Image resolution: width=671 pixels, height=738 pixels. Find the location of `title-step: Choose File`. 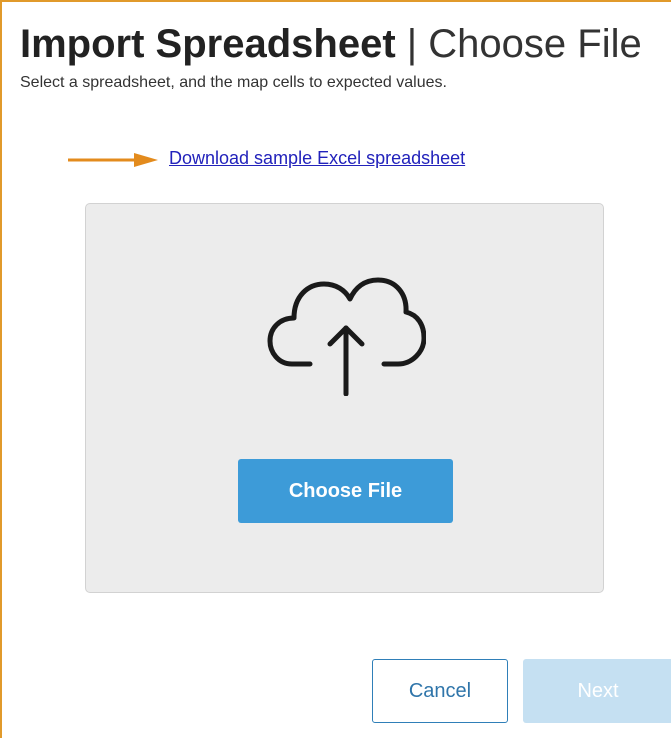

title-step: Choose File is located at coordinates (535, 44).